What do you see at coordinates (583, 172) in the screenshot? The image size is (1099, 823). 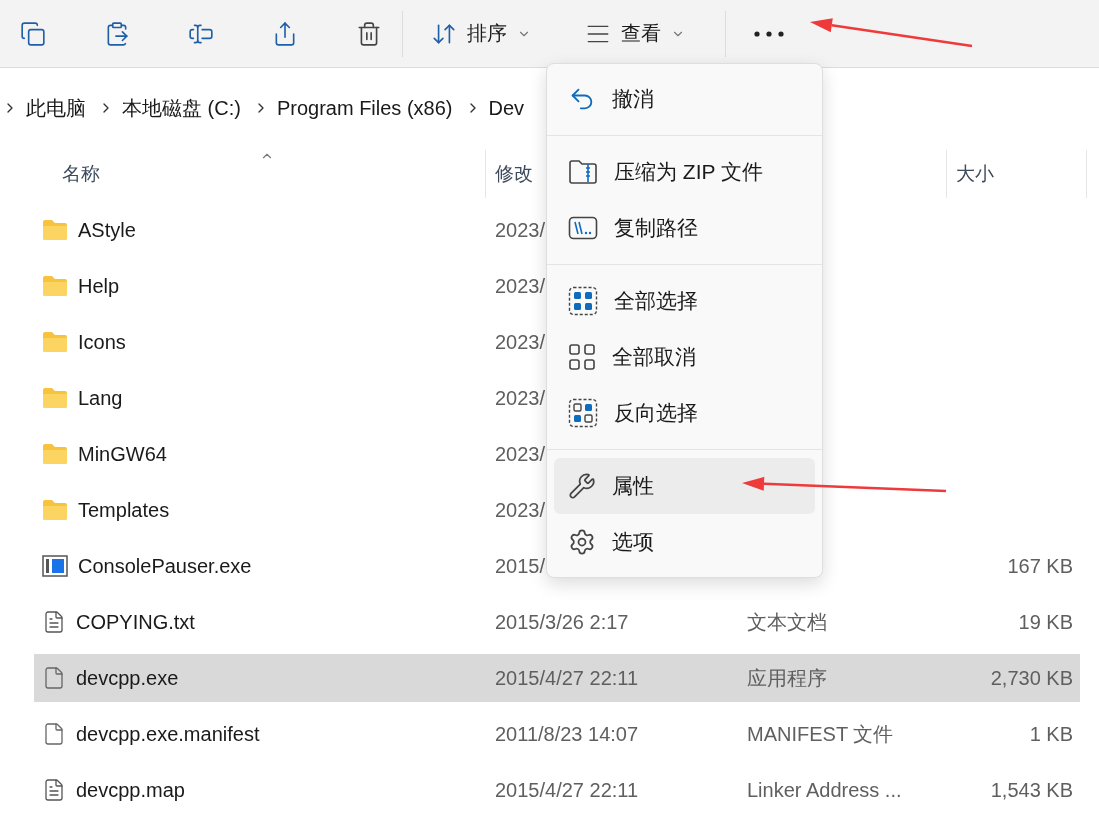 I see `zip-folder-icon` at bounding box center [583, 172].